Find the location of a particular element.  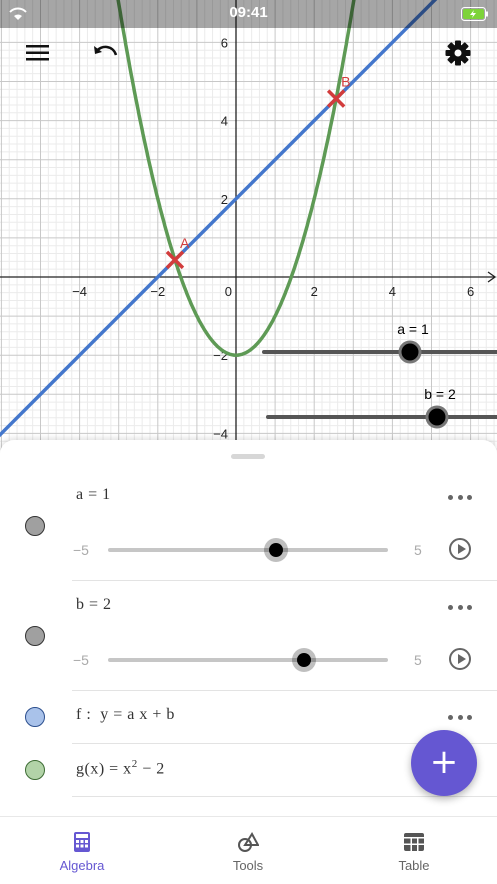

more-options-f-icon is located at coordinates (460, 717).